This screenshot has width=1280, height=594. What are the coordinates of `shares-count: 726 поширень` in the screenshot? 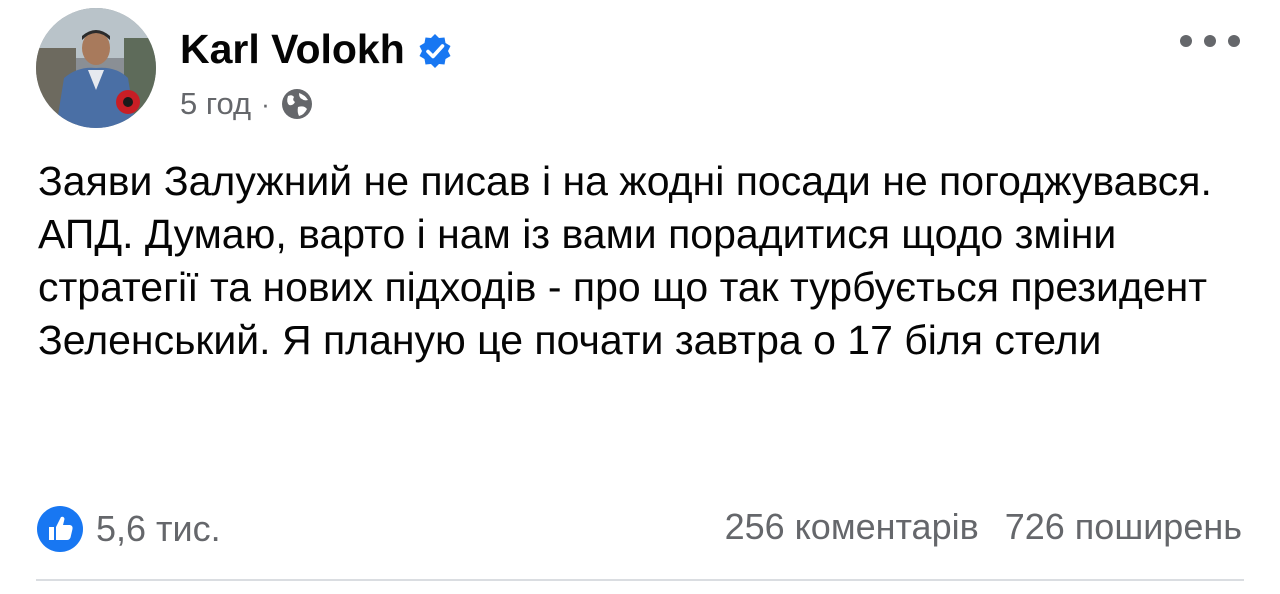 It's located at (1123, 527).